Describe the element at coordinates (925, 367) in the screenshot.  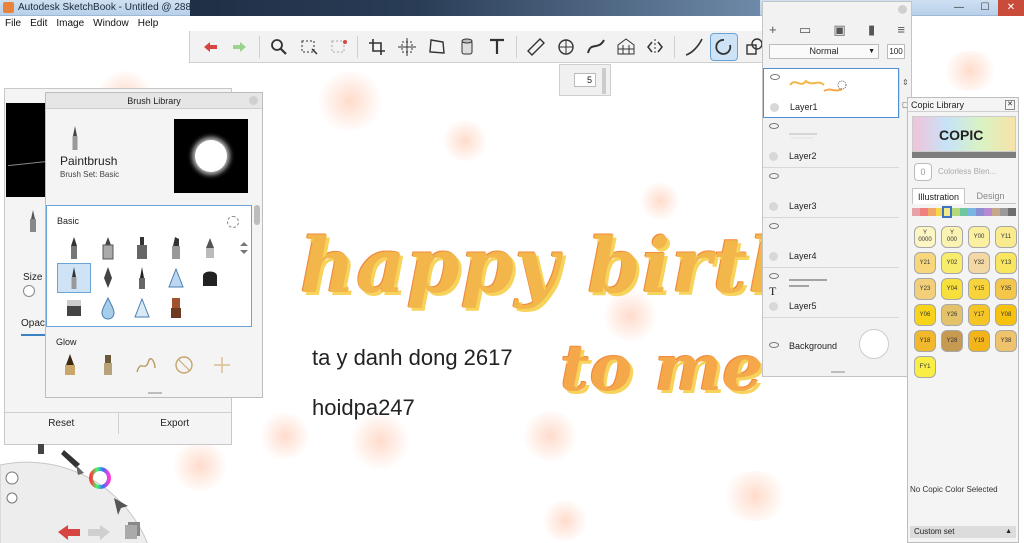
I see `copic-color-chip: FY1` at that location.